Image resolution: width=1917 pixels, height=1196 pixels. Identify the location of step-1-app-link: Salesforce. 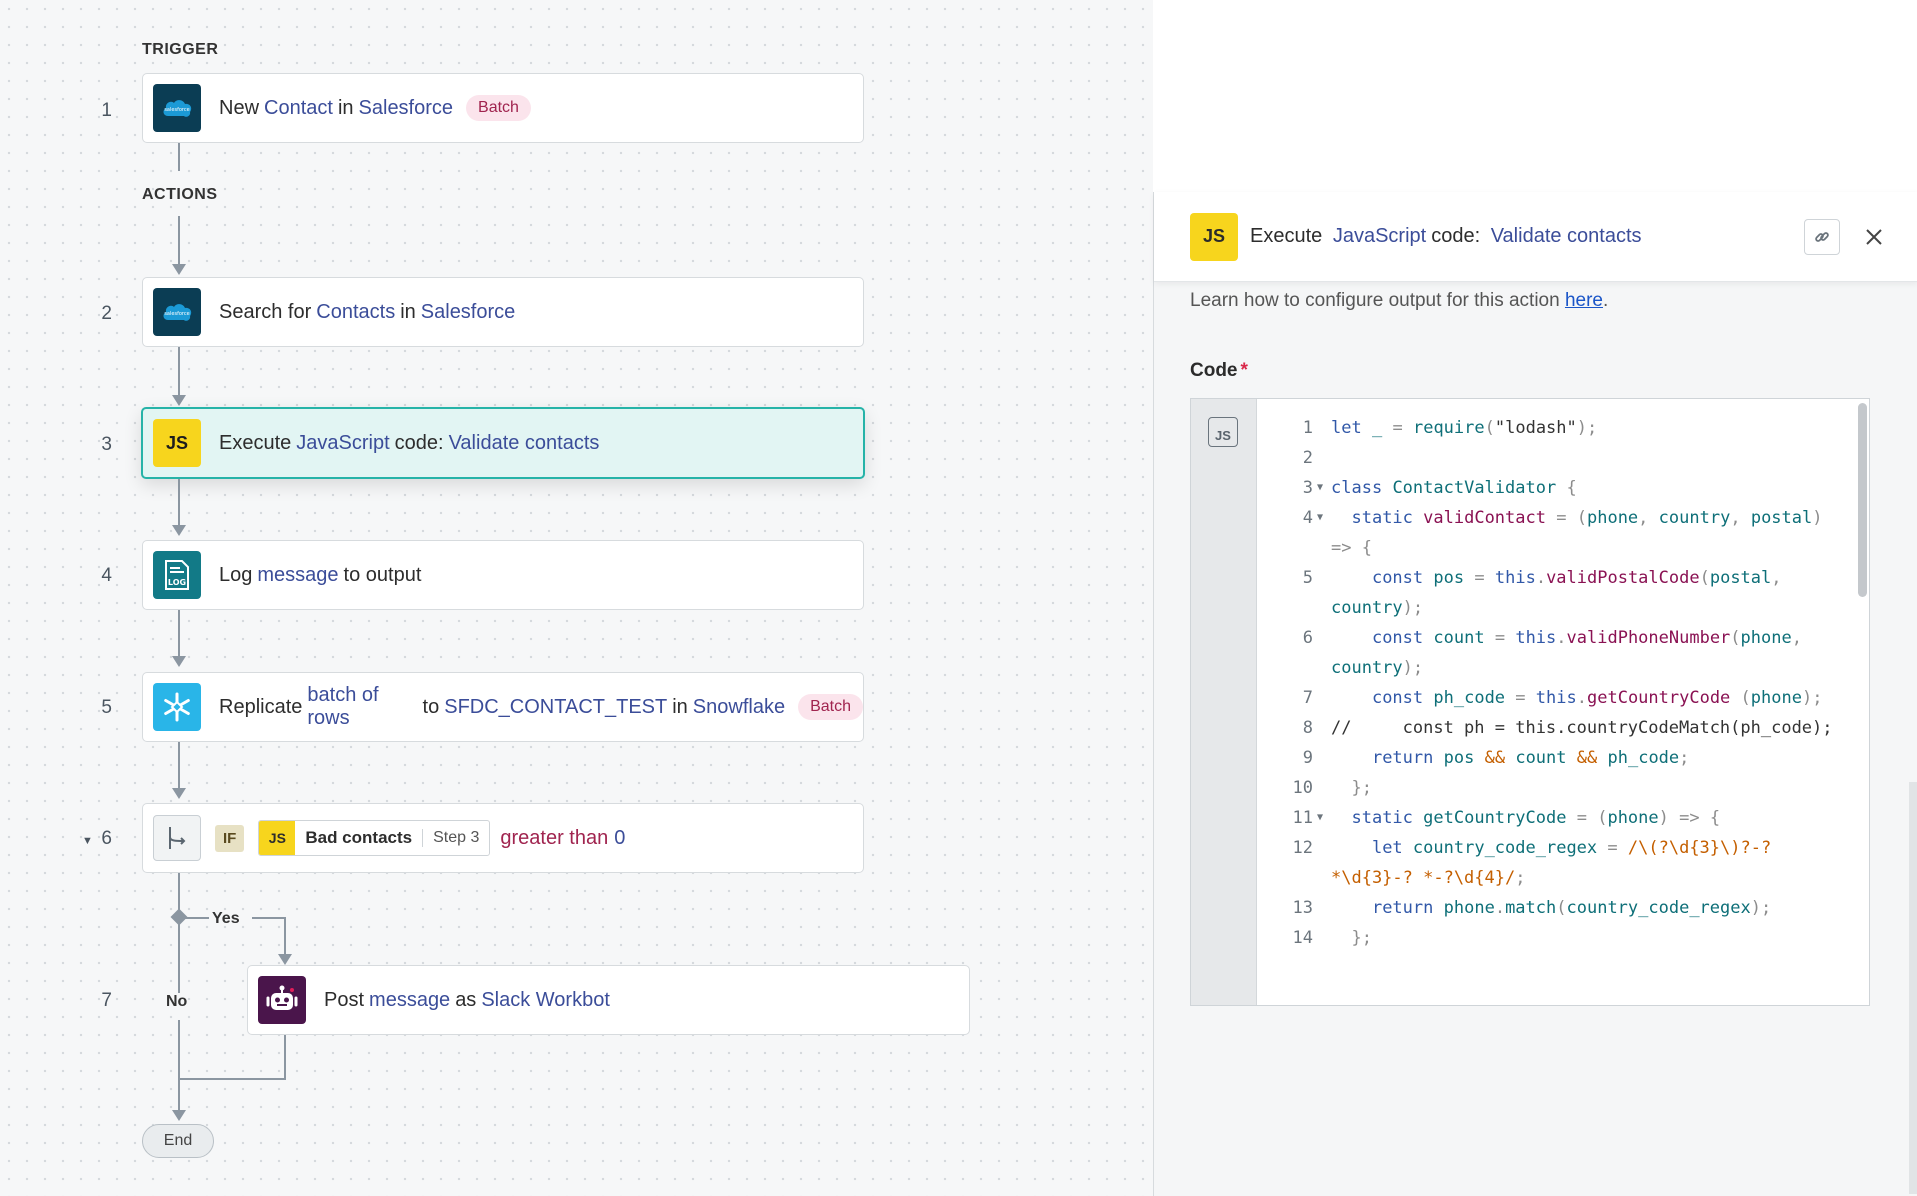
(406, 108).